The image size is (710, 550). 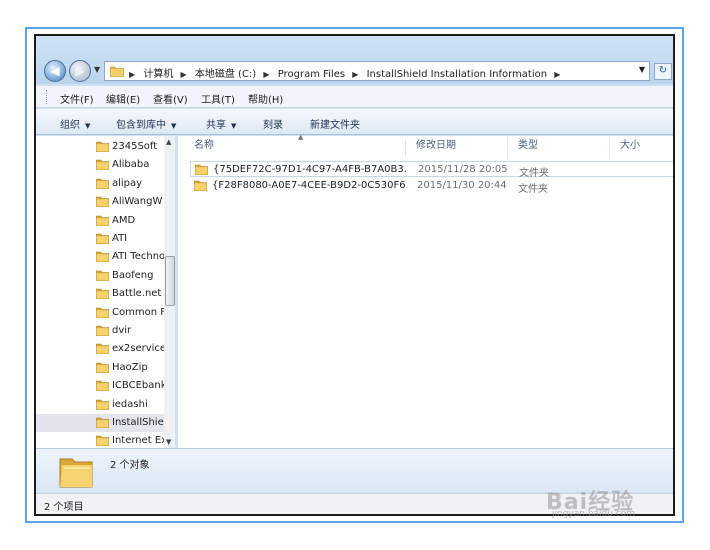 I want to click on new-folder-button: 新建文件夹, so click(x=335, y=123).